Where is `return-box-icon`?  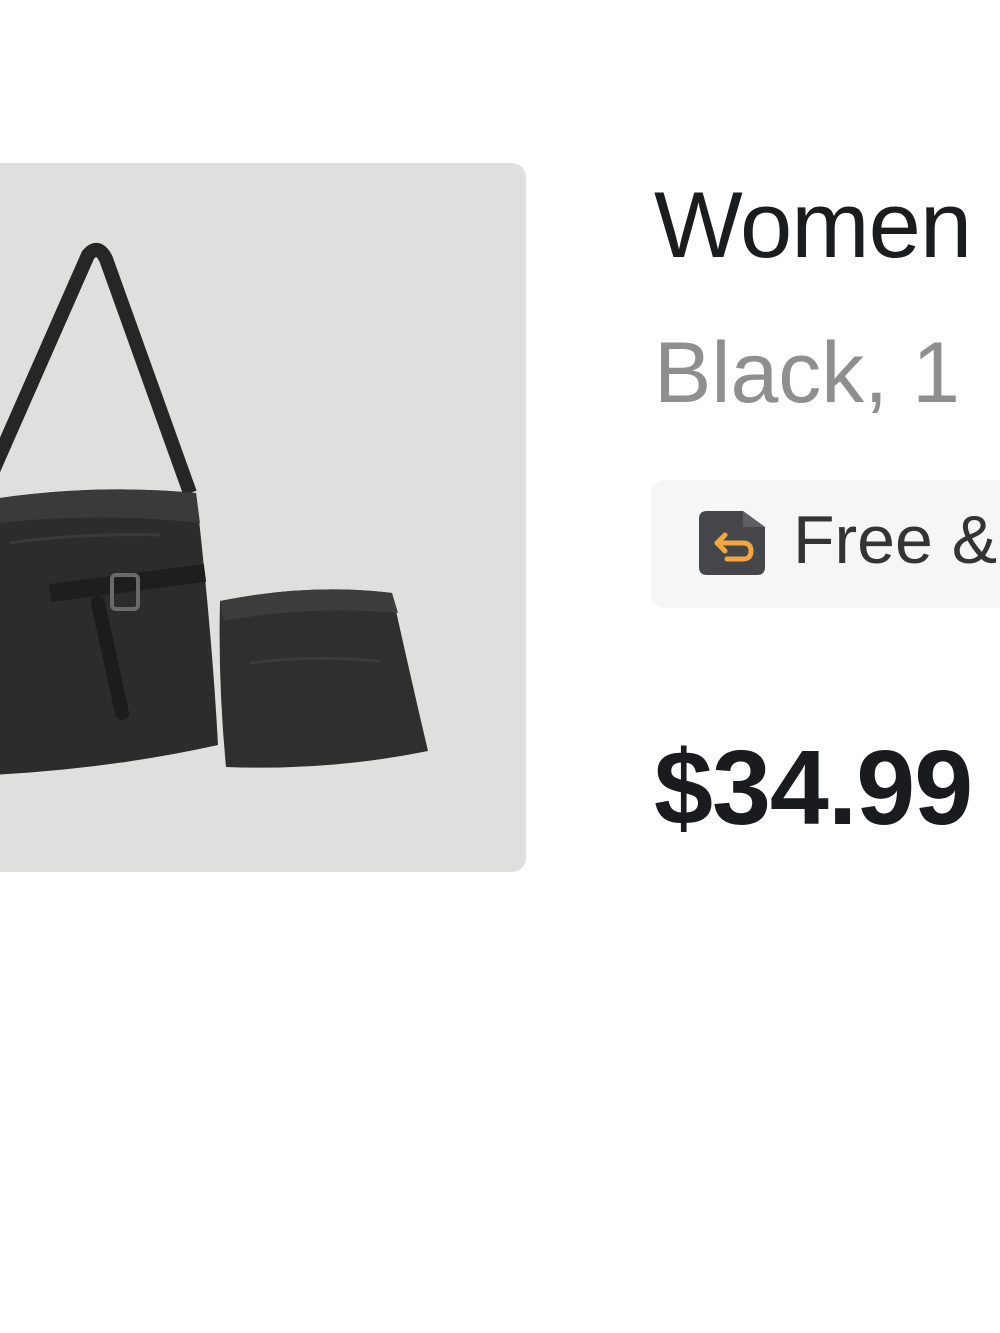 return-box-icon is located at coordinates (732, 543).